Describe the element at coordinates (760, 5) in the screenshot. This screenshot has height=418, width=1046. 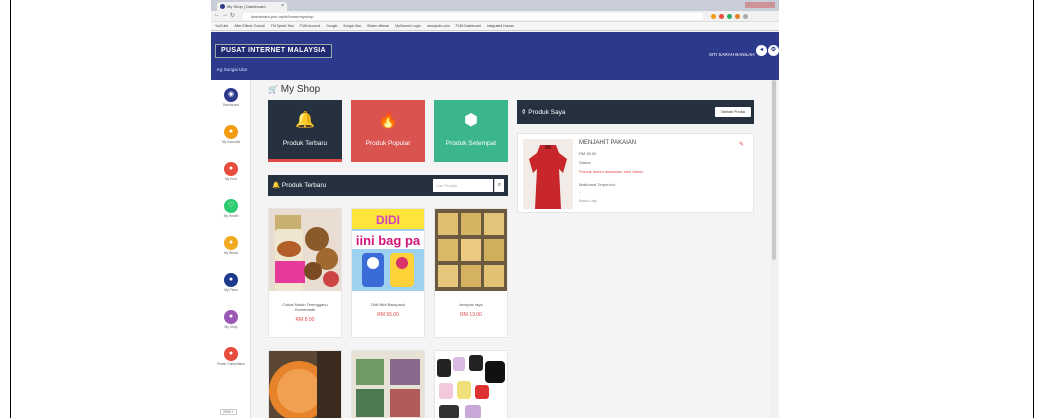
I see `window-controls` at that location.